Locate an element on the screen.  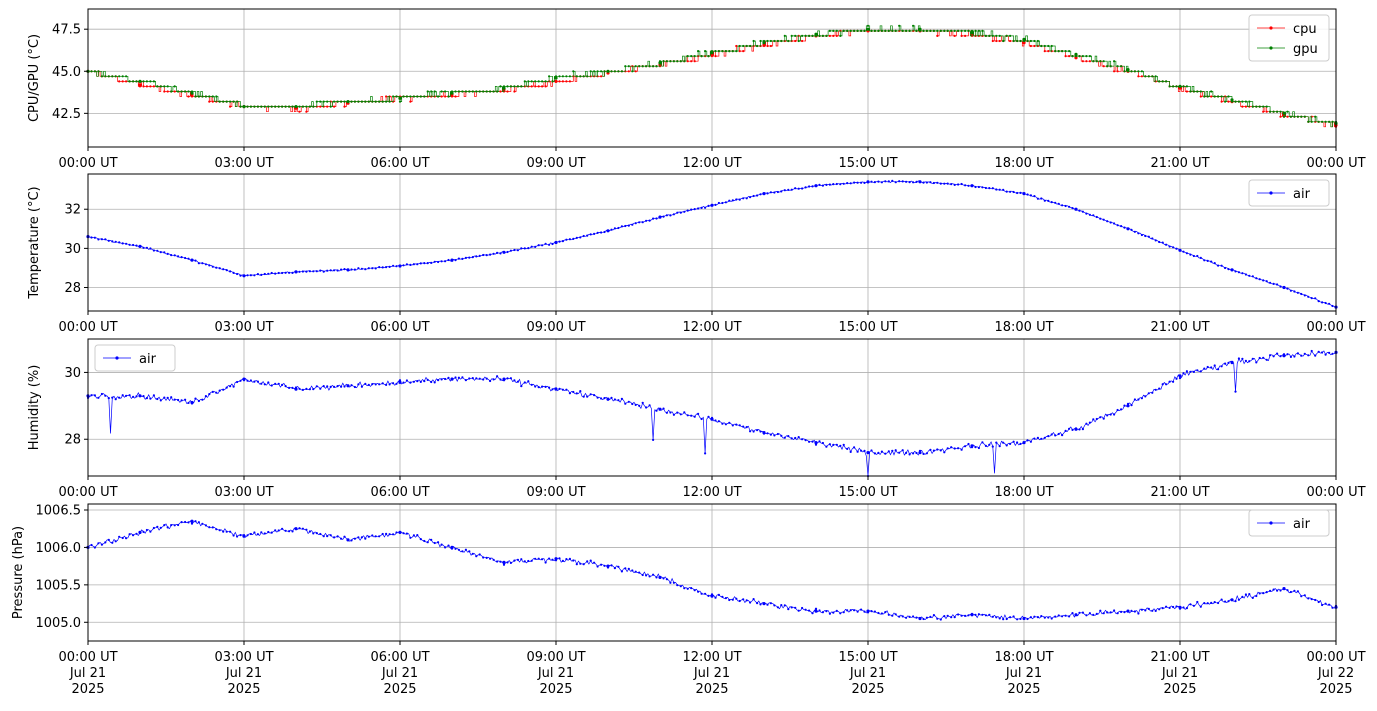
legend-label-cpu: cpu is located at coordinates (1305, 29).